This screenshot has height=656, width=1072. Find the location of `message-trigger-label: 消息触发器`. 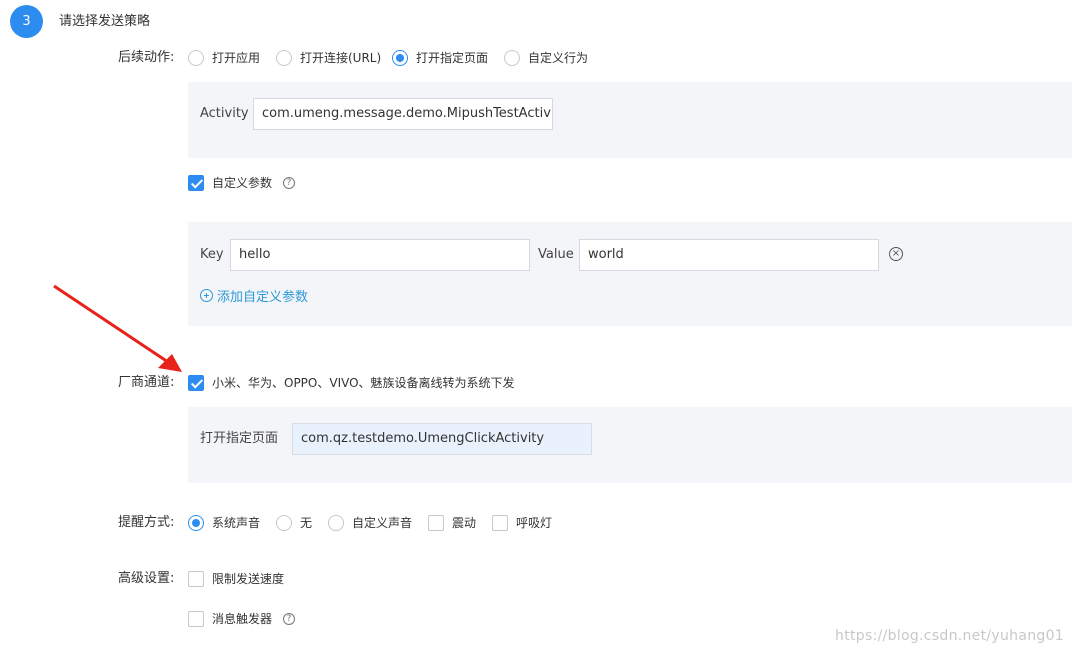

message-trigger-label: 消息触发器 is located at coordinates (242, 619).